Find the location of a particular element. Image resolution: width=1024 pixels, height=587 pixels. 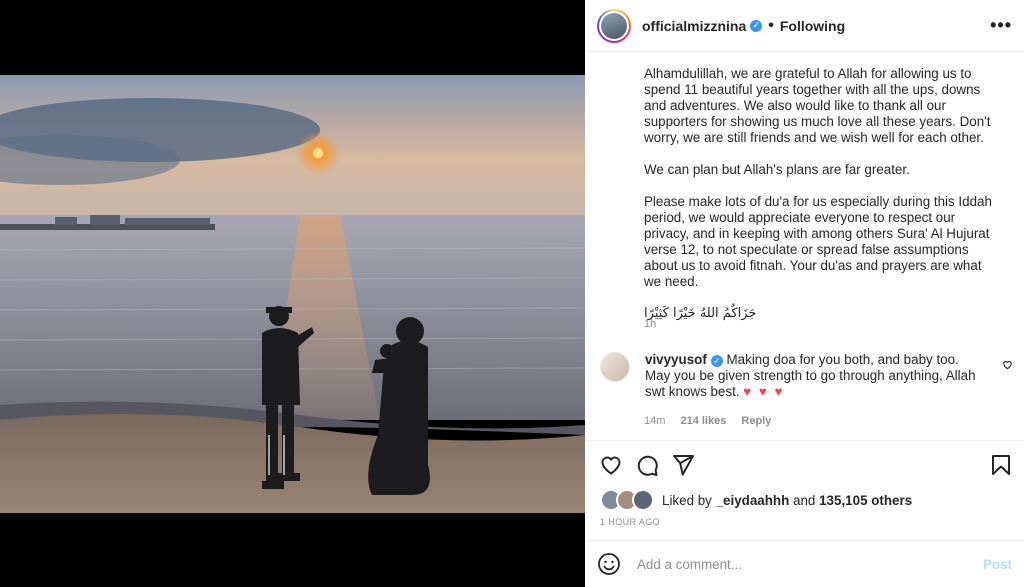

heart-icon is located at coordinates (611, 465).